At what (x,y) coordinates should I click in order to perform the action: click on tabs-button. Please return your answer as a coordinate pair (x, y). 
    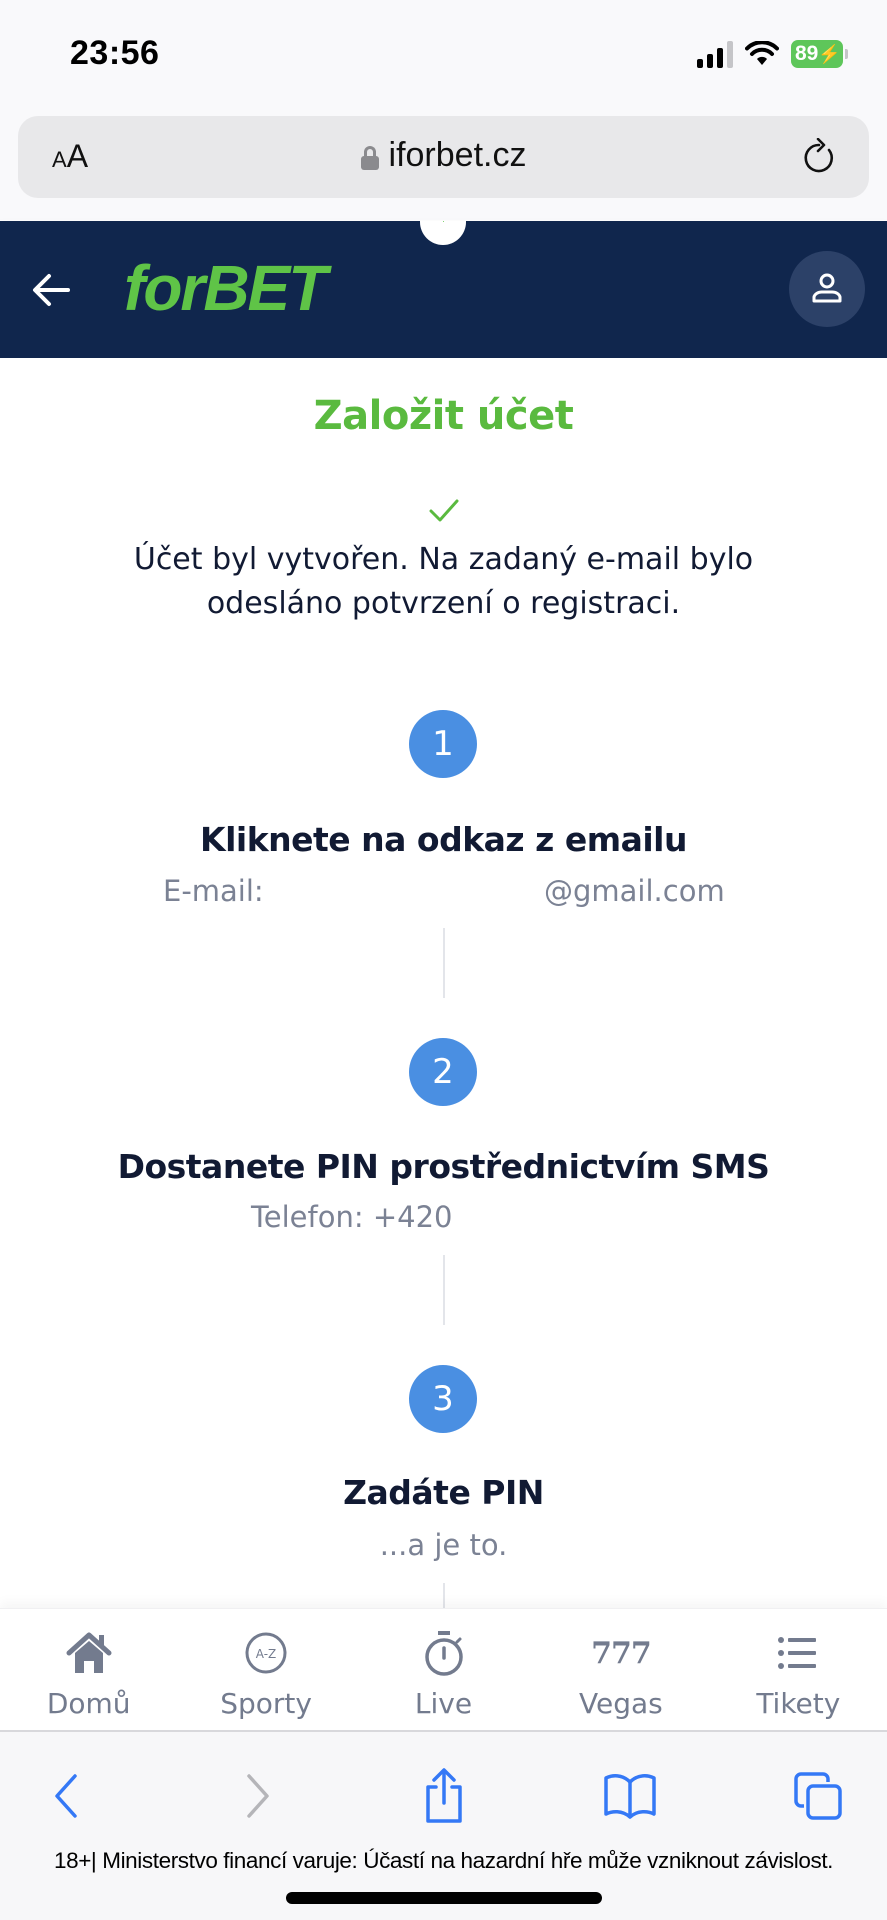
    Looking at the image, I should click on (818, 1796).